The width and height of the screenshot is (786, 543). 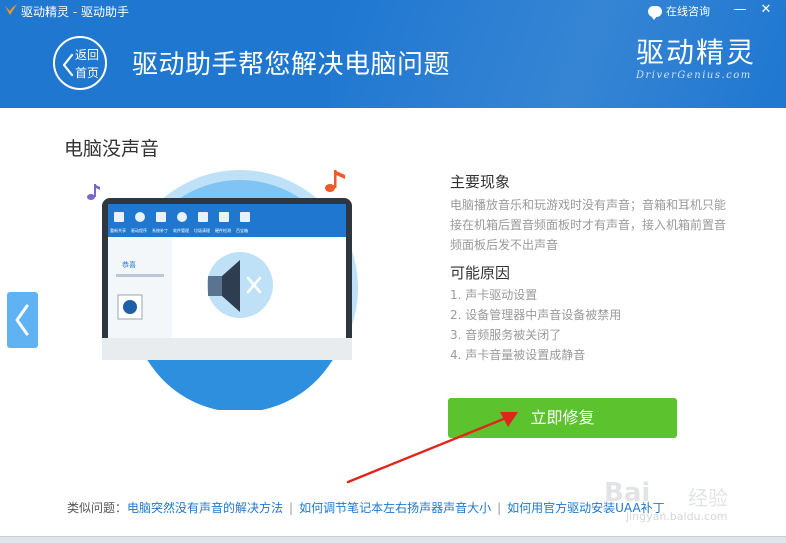 What do you see at coordinates (140, 217) in the screenshot?
I see `mini-gear-icon` at bounding box center [140, 217].